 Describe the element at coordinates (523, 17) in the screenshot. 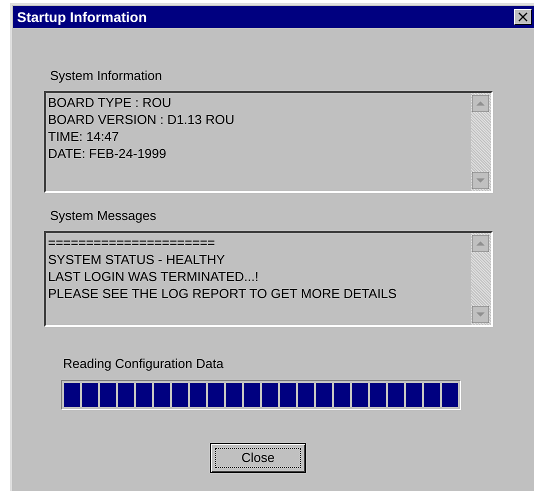

I see `close-button: ×` at that location.